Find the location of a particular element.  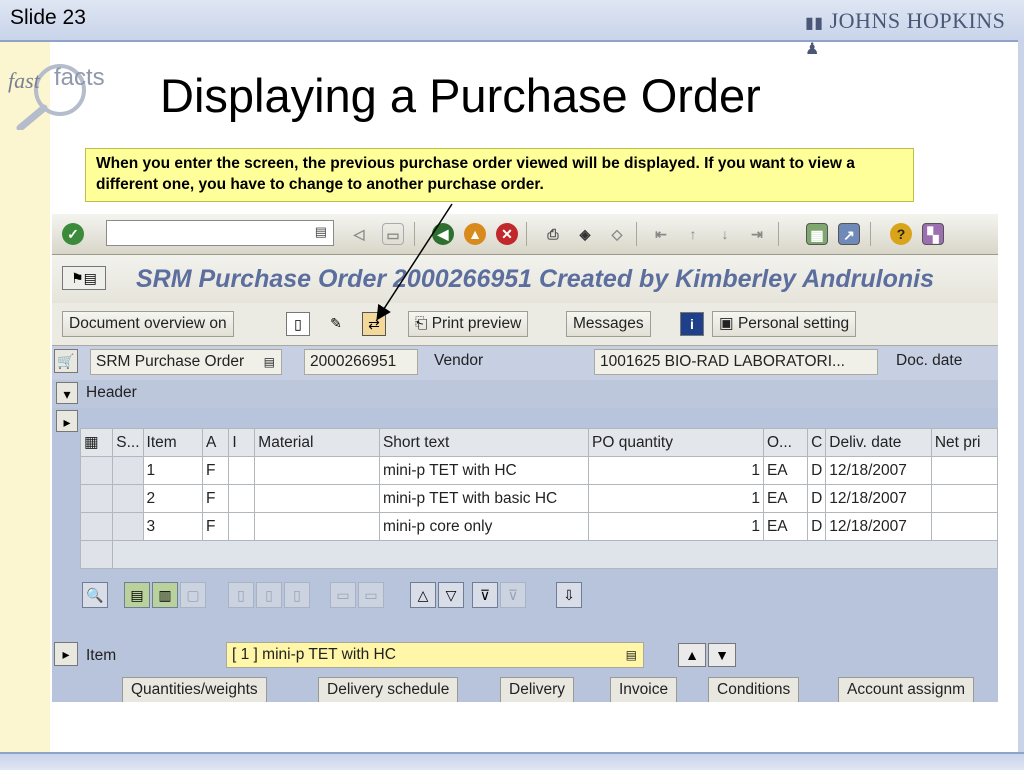

enter-check-icon: ✓ is located at coordinates (73, 234).